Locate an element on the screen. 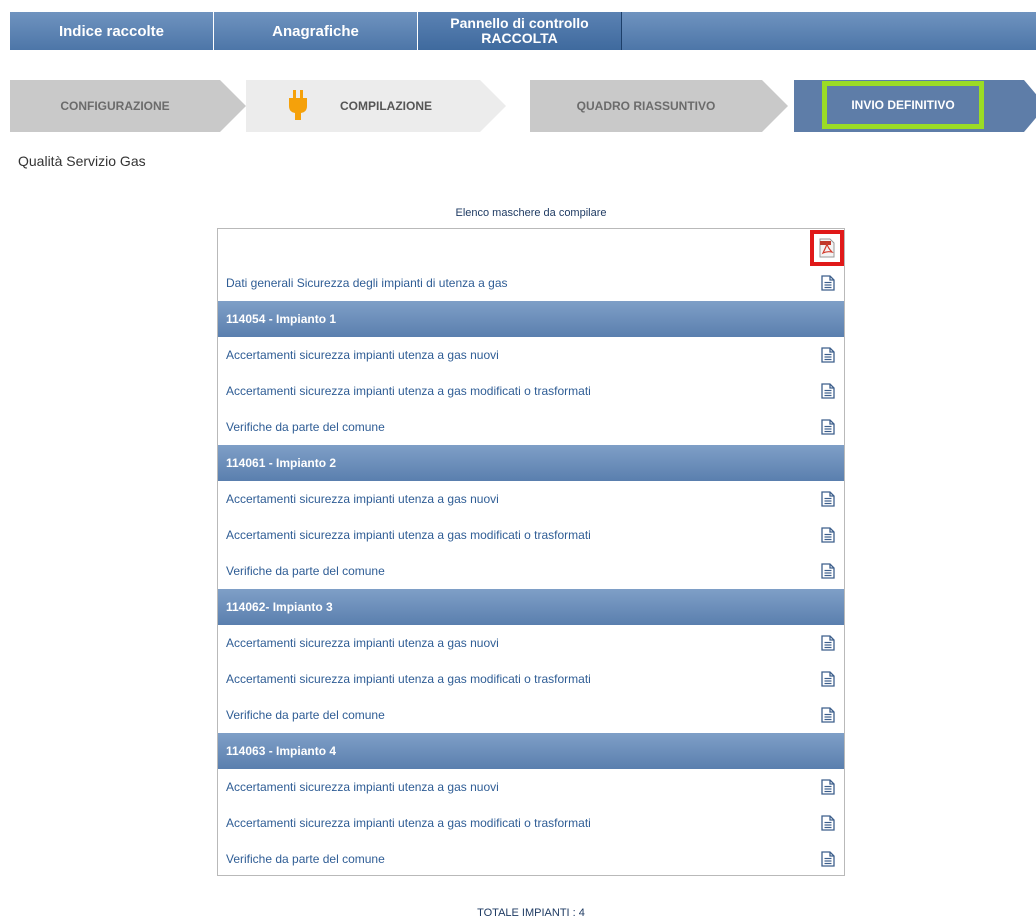 The width and height of the screenshot is (1036, 924). tab-anagrafiche: Anagrafiche is located at coordinates (316, 31).